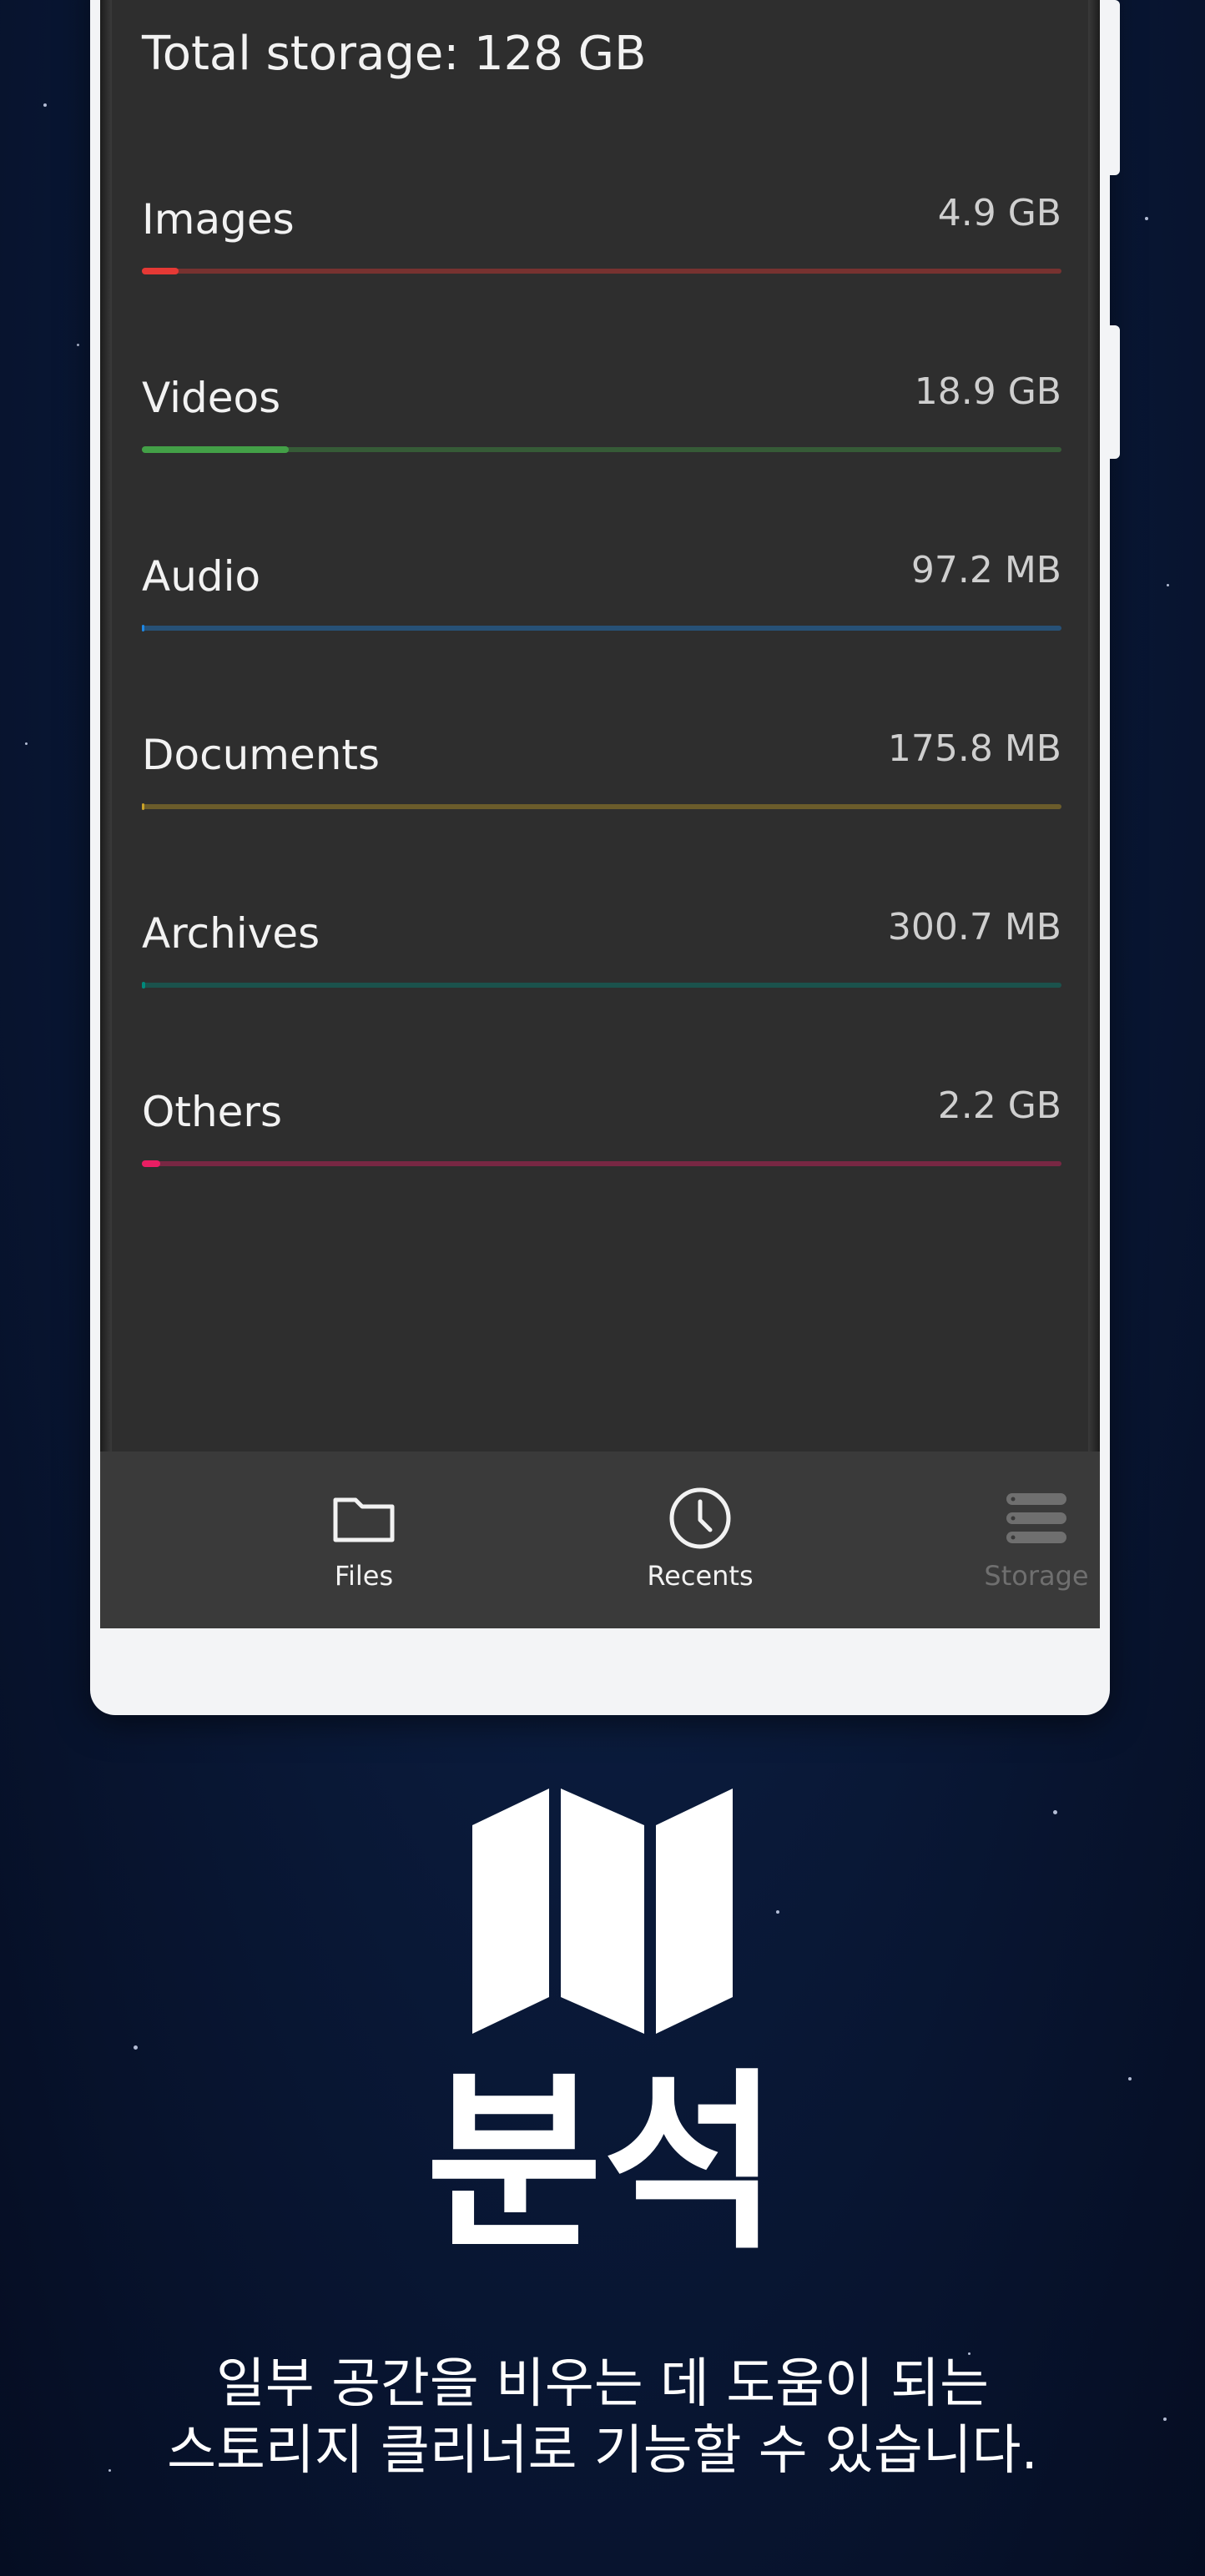 The height and width of the screenshot is (2576, 1205). I want to click on storage-category-audio: Audio 97.2 MB, so click(601, 609).